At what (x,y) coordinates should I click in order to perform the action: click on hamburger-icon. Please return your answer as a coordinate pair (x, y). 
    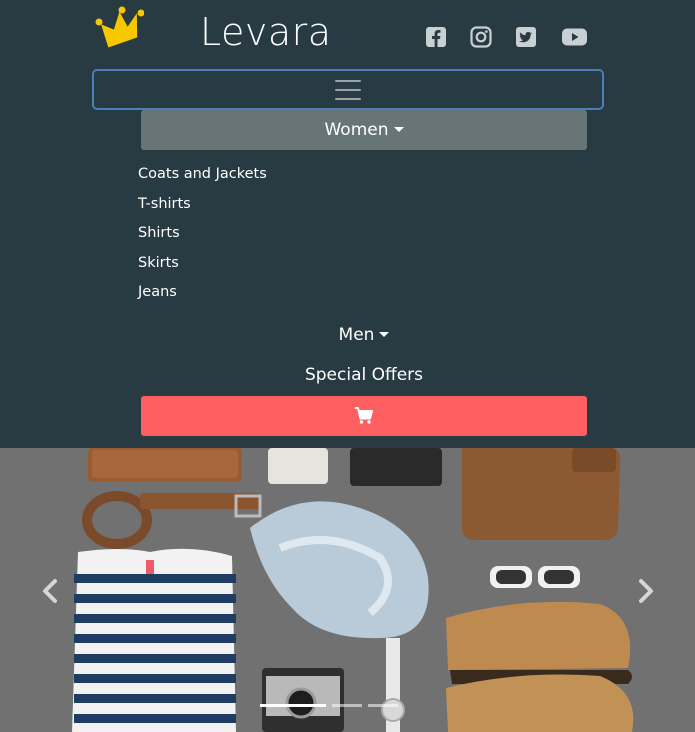
    Looking at the image, I should click on (348, 89).